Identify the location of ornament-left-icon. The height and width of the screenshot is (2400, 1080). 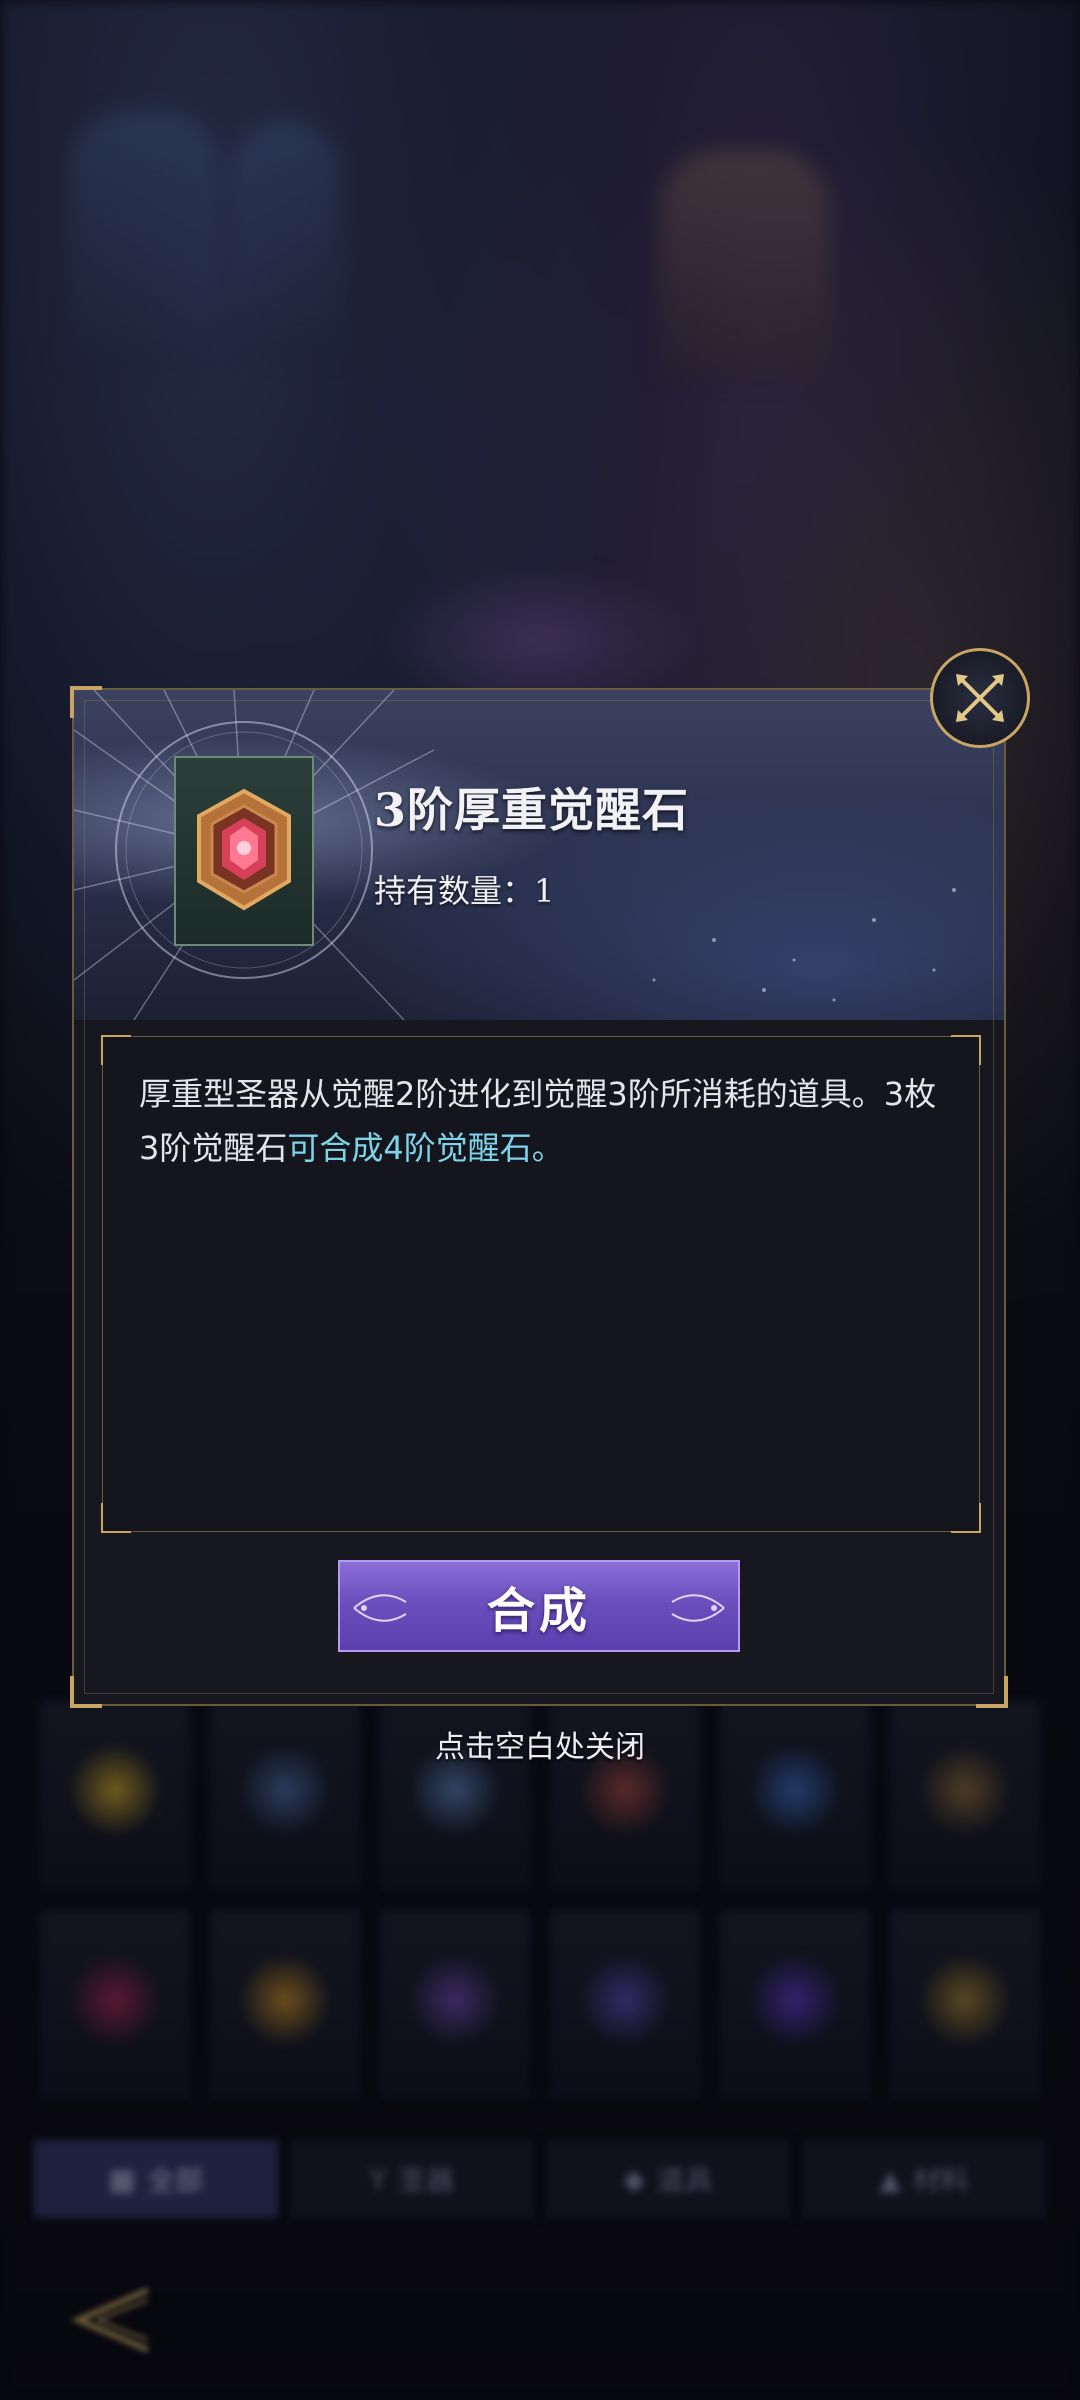
(380, 1608).